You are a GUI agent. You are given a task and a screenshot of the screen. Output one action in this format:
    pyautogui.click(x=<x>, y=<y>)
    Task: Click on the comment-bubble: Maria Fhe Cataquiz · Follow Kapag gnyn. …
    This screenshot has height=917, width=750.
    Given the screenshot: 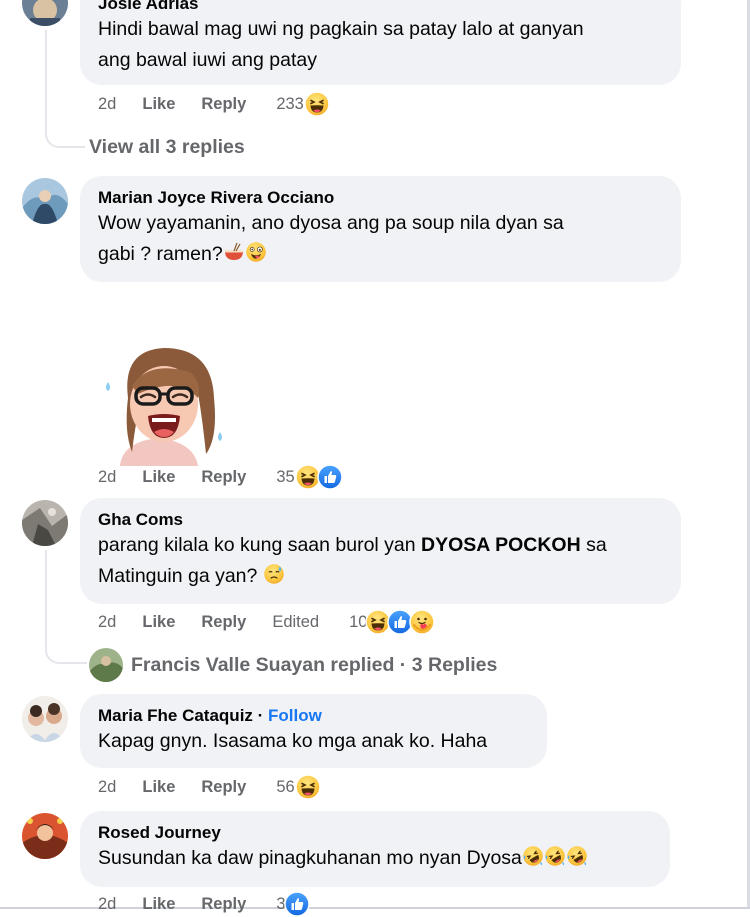 What is the action you would take?
    pyautogui.click(x=313, y=731)
    